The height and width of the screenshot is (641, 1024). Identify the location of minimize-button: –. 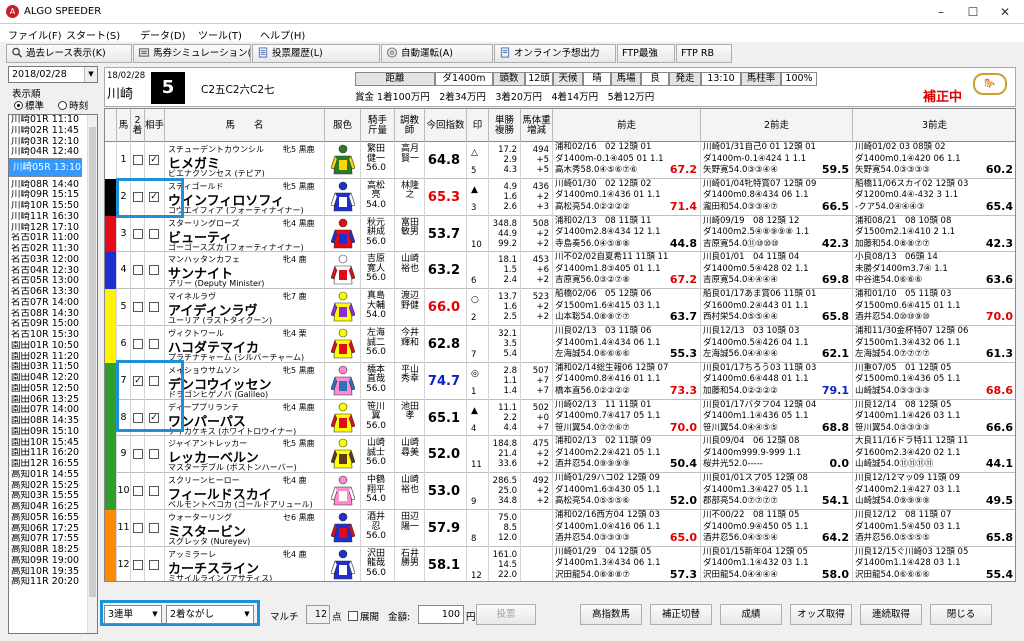
(941, 12).